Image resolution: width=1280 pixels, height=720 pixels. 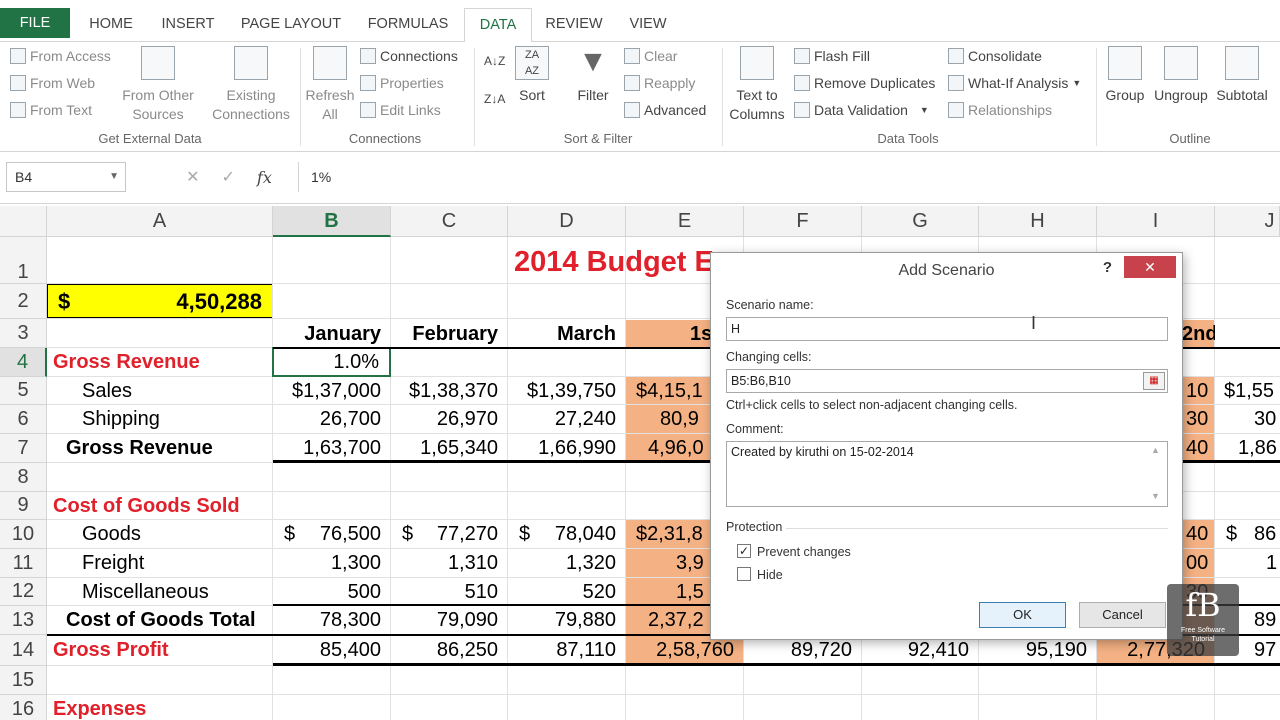 I want to click on relationships-button: Relationships, so click(x=1000, y=110).